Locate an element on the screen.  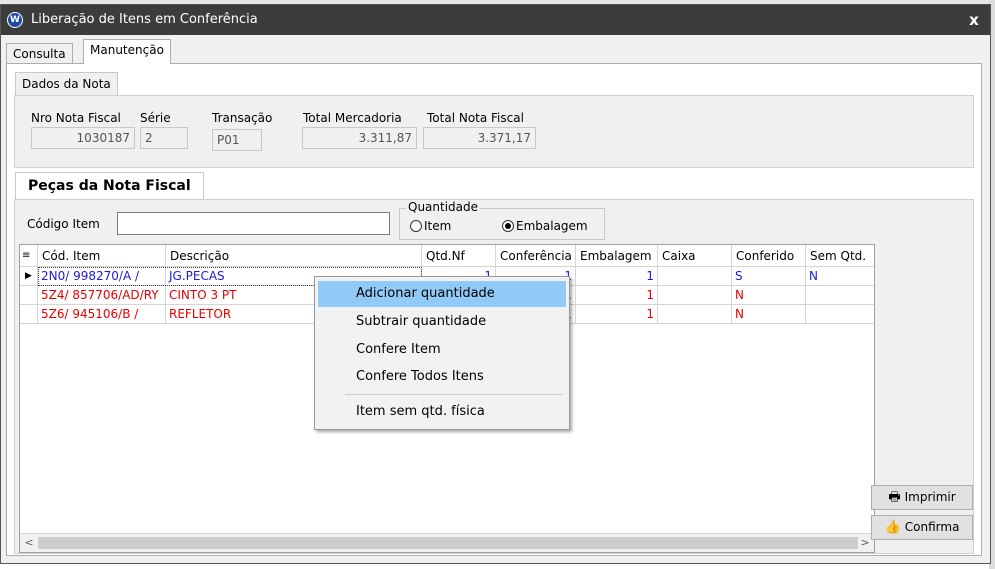
total-mercadoria-field: 3.311,87 is located at coordinates (359, 138).